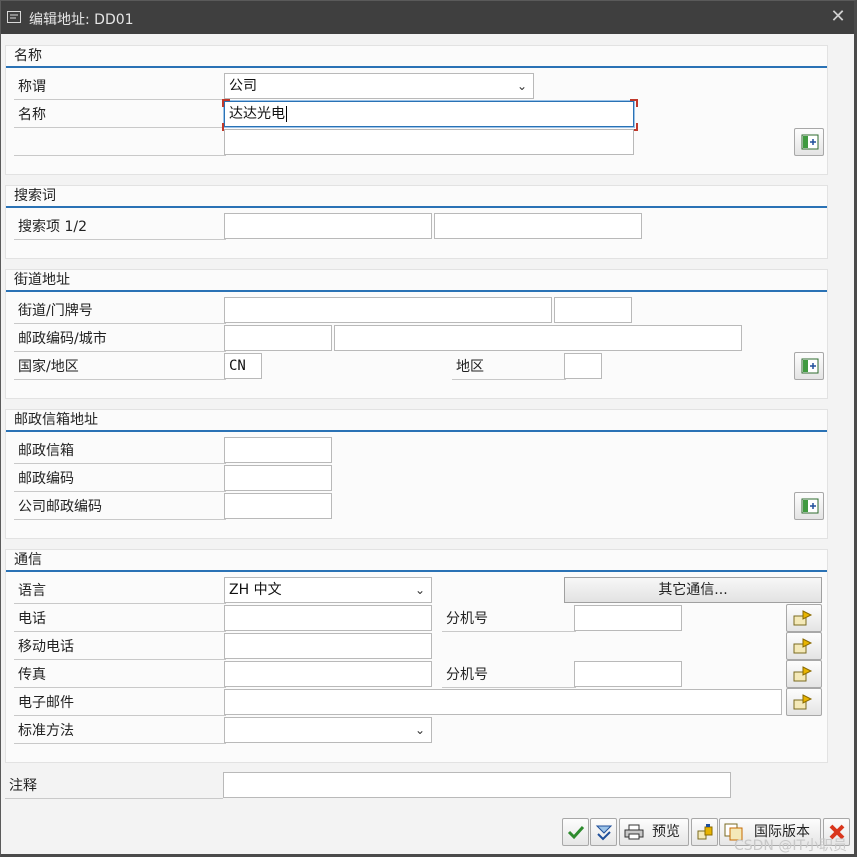 Image resolution: width=861 pixels, height=861 pixels. I want to click on fax-ext-label: 分机号, so click(509, 675).